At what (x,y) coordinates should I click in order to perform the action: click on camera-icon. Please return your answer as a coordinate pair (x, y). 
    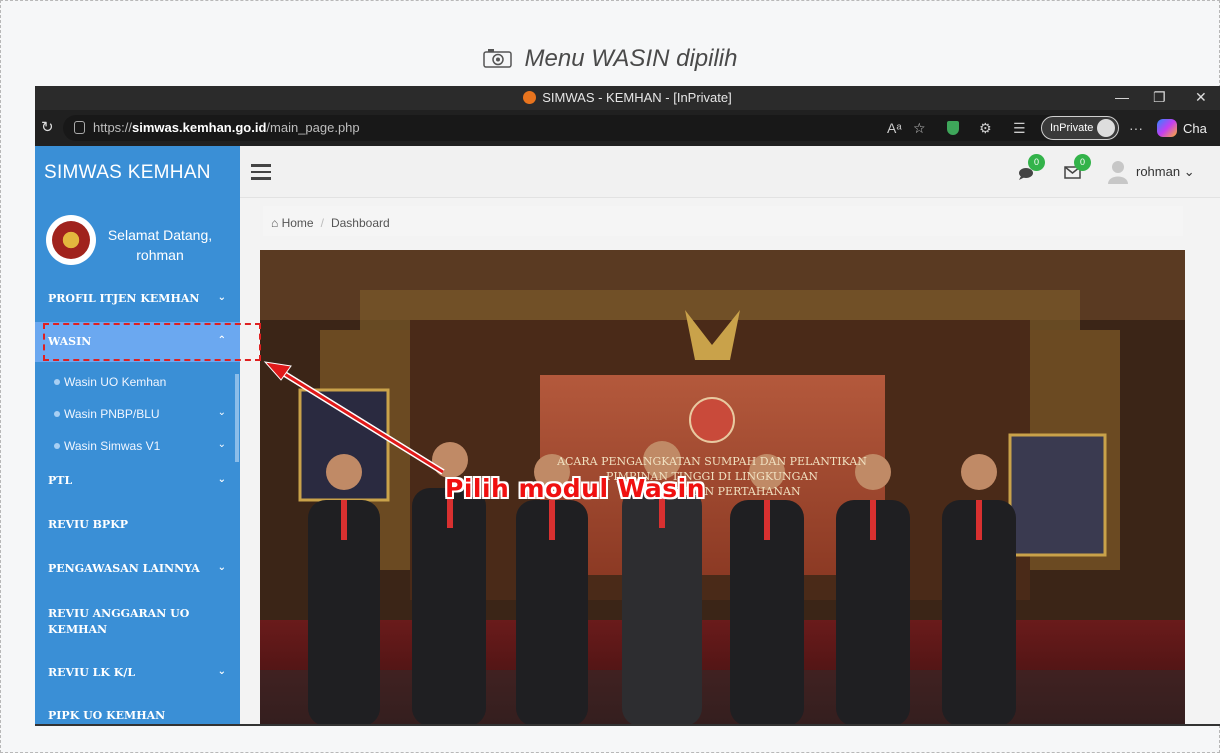
    Looking at the image, I should click on (497, 58).